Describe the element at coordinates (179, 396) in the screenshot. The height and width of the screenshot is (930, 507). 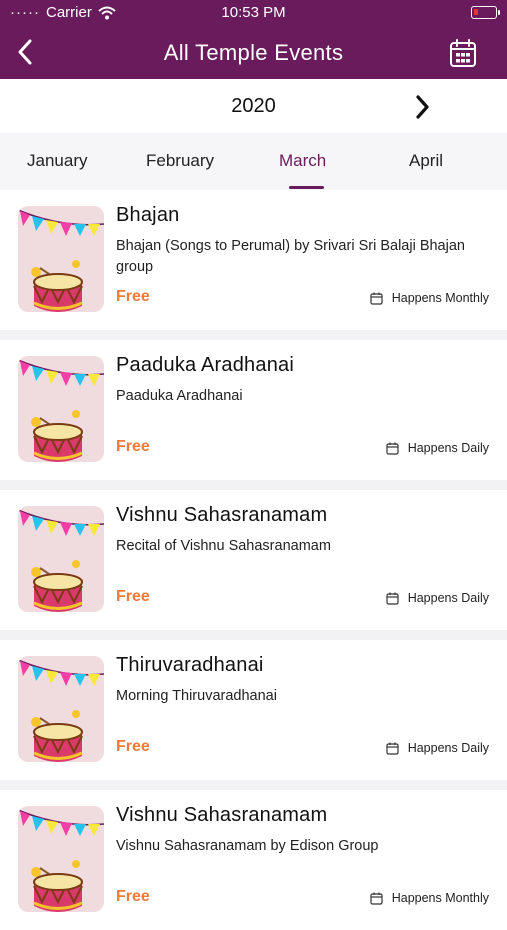
I see `event-description: Paaduka Aradhanai` at that location.